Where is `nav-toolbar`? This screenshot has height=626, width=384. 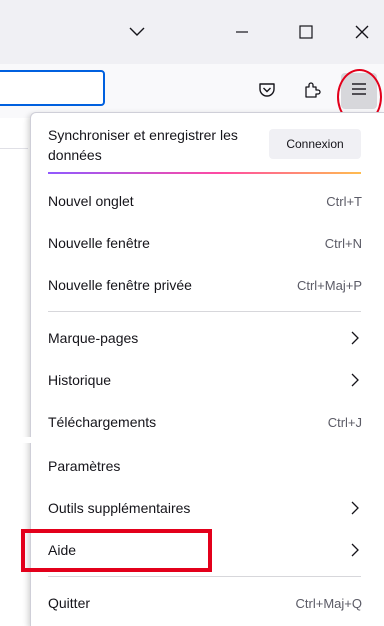 nav-toolbar is located at coordinates (192, 91).